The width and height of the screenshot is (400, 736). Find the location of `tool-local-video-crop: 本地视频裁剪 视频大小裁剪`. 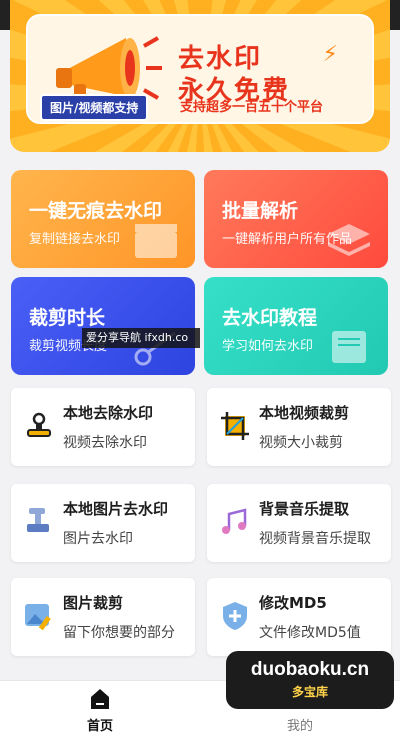

tool-local-video-crop: 本地视频裁剪 视频大小裁剪 is located at coordinates (299, 427).